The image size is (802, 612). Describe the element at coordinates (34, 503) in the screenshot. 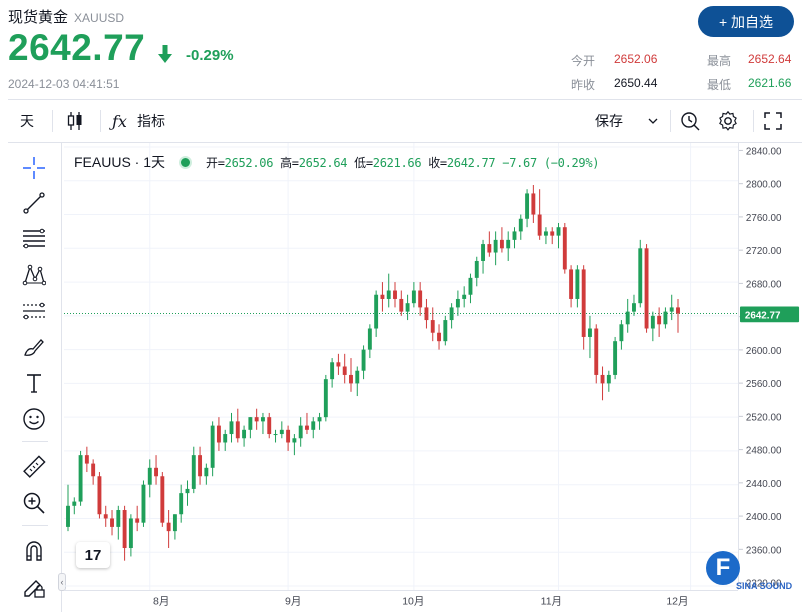

I see `zoom-in-icon` at that location.